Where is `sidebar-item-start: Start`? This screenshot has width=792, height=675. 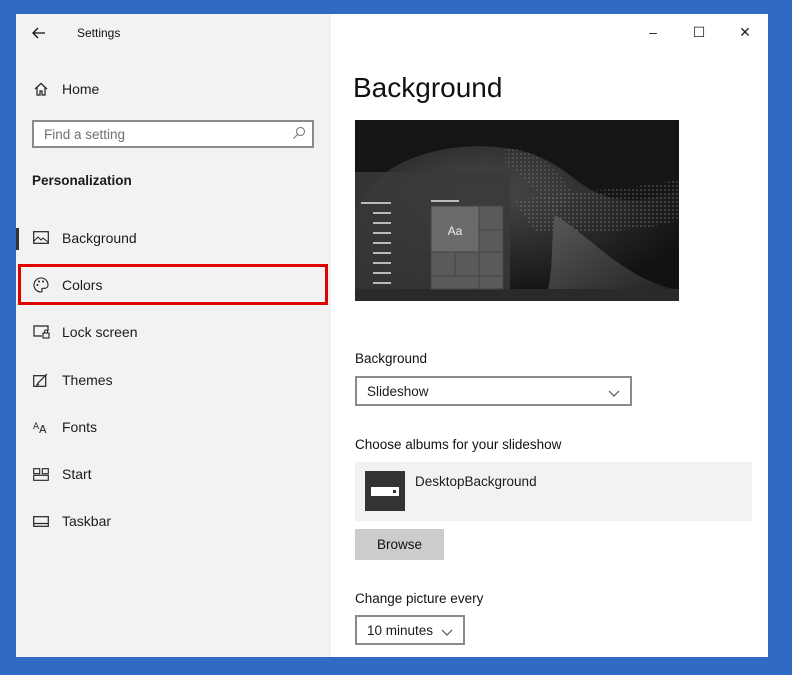 sidebar-item-start: Start is located at coordinates (173, 473).